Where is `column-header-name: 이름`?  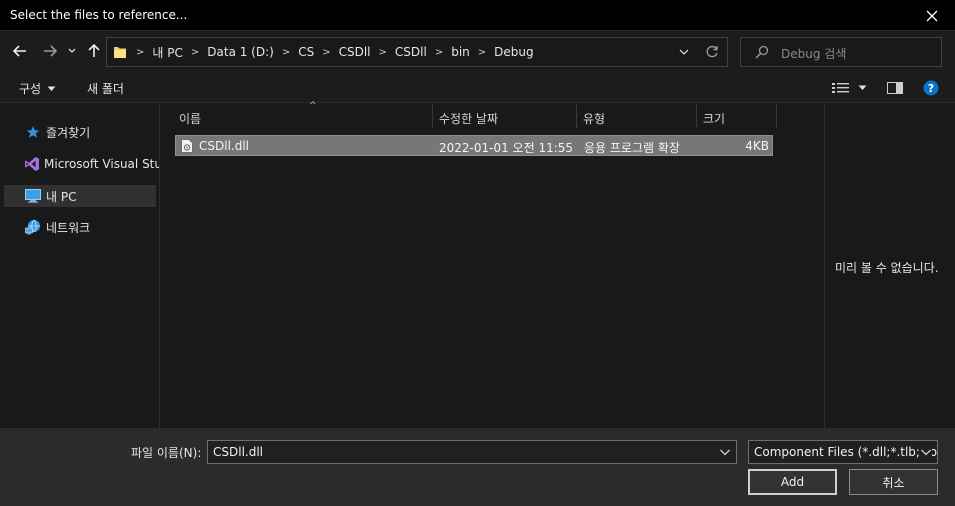 column-header-name: 이름 is located at coordinates (303, 116).